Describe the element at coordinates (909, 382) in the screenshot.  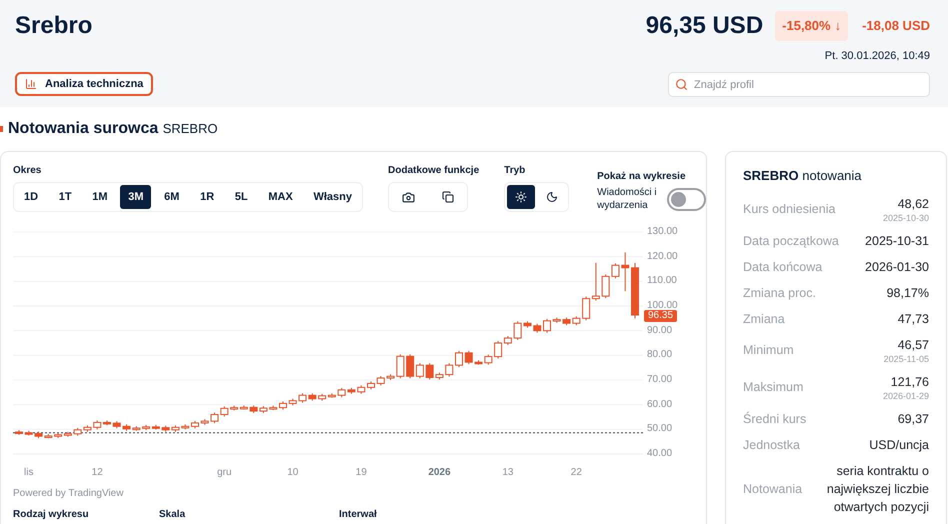
I see `stat-value: 121,76` at that location.